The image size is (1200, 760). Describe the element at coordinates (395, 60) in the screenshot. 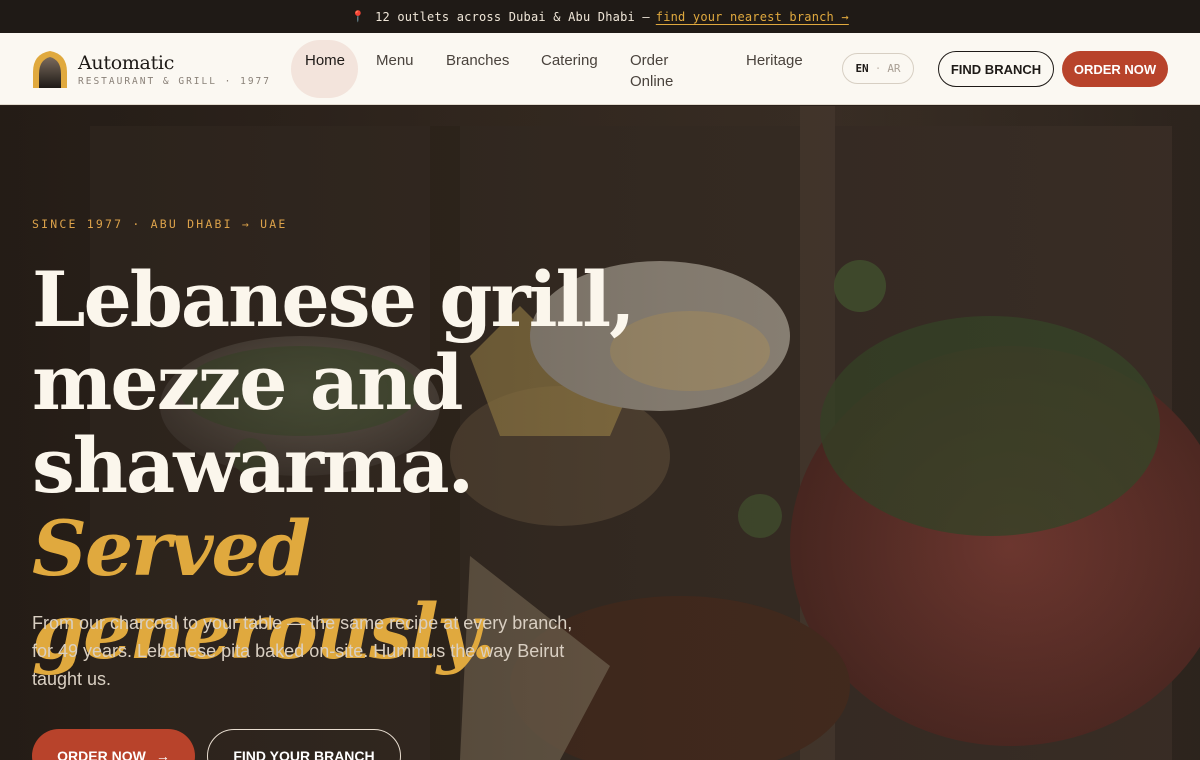

I see `nav-item-menu: Menu` at that location.